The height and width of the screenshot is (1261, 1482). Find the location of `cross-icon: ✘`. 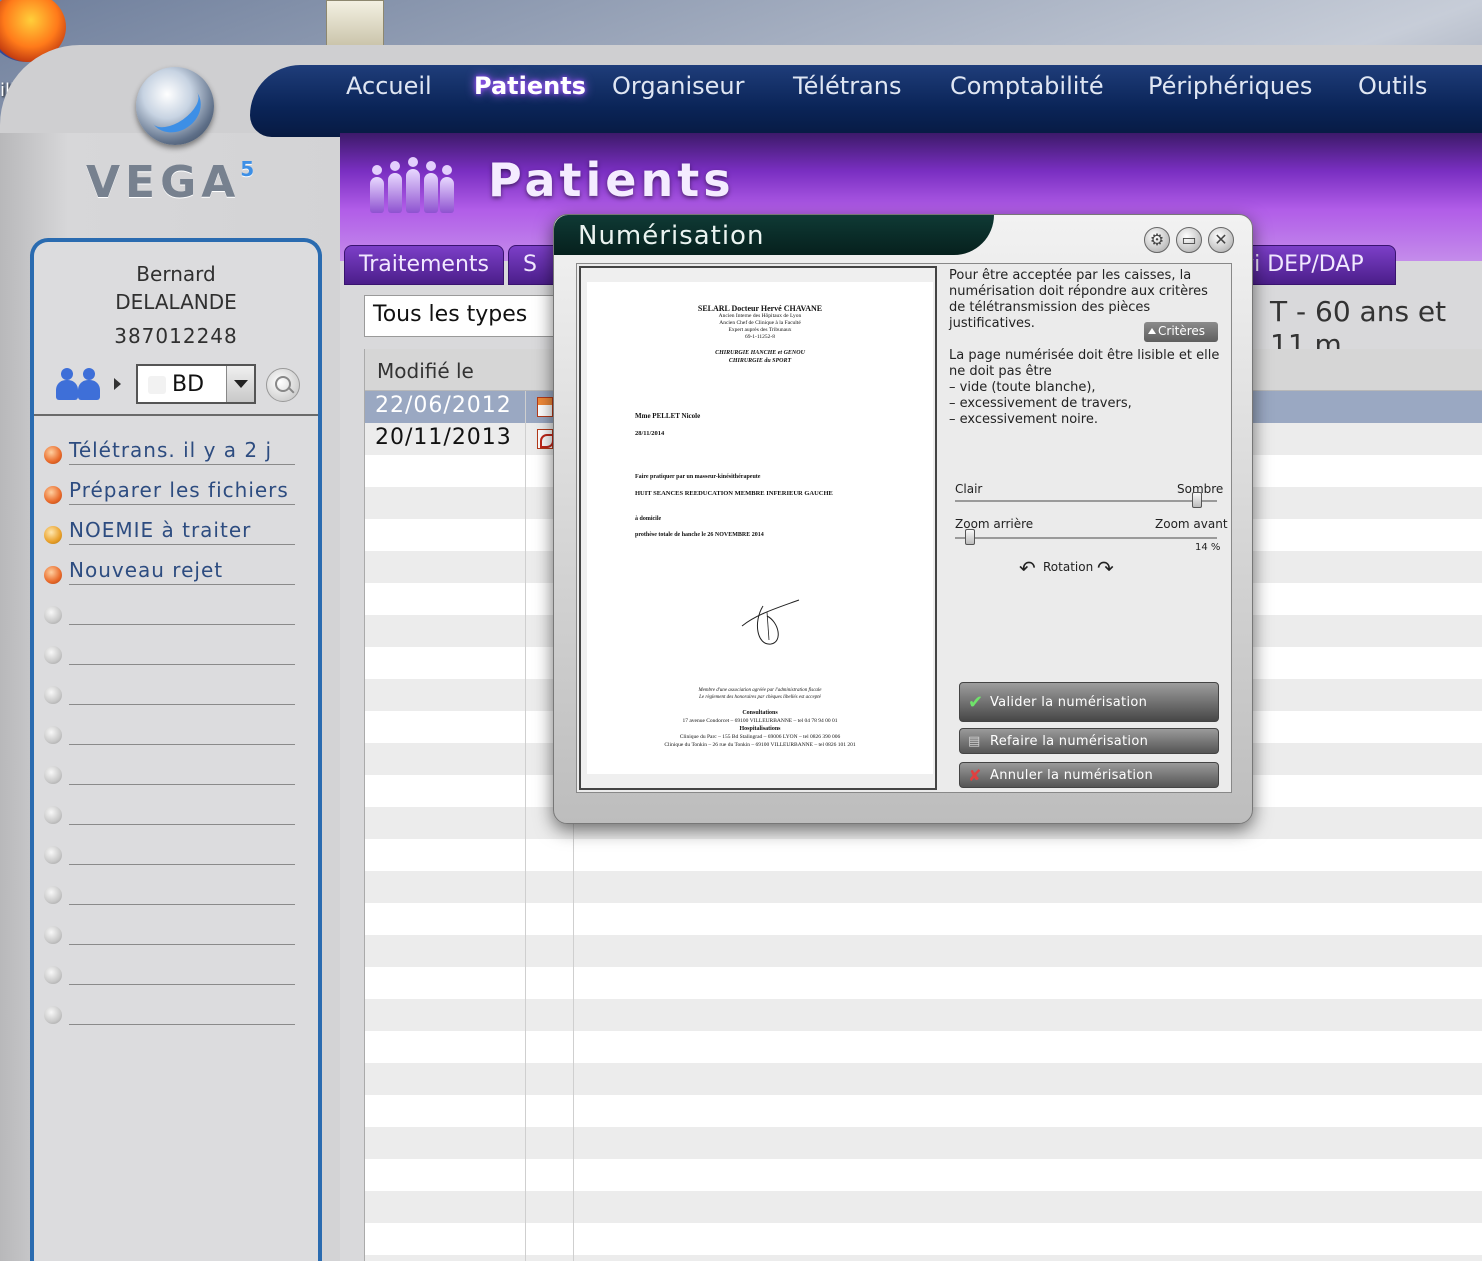

cross-icon: ✘ is located at coordinates (975, 775).